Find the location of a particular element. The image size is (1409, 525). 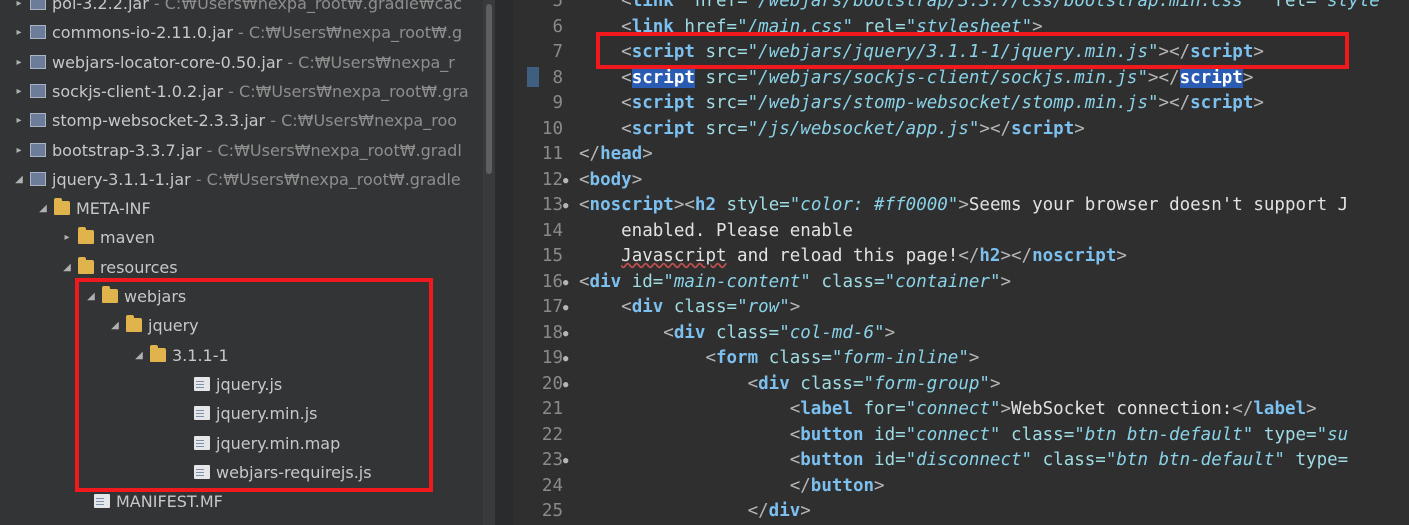

code-line: 25 </div> is located at coordinates (662, 511).